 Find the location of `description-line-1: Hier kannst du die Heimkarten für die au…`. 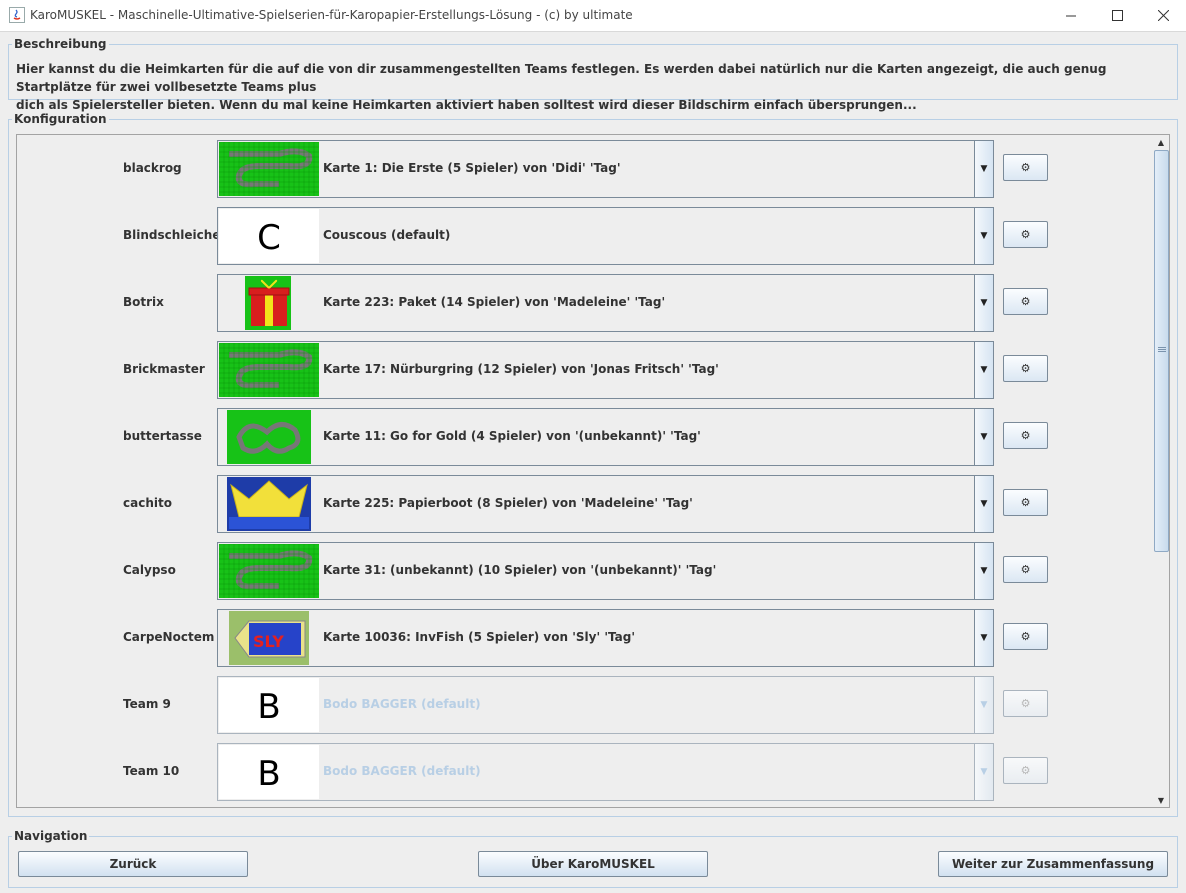

description-line-1: Hier kannst du die Heimkarten für die au… is located at coordinates (561, 78).